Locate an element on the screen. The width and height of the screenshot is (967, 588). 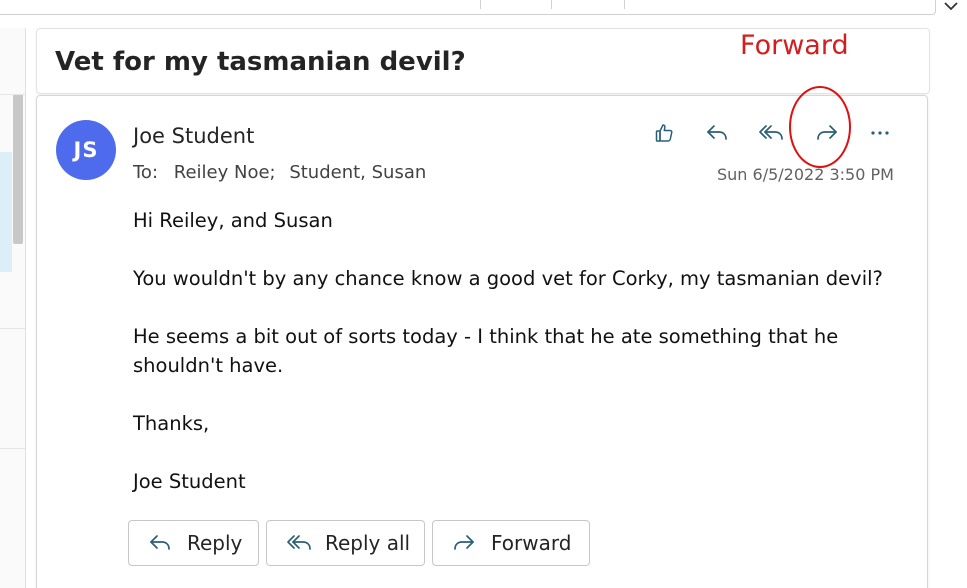
message-list-scrollbar is located at coordinates (18, 169).